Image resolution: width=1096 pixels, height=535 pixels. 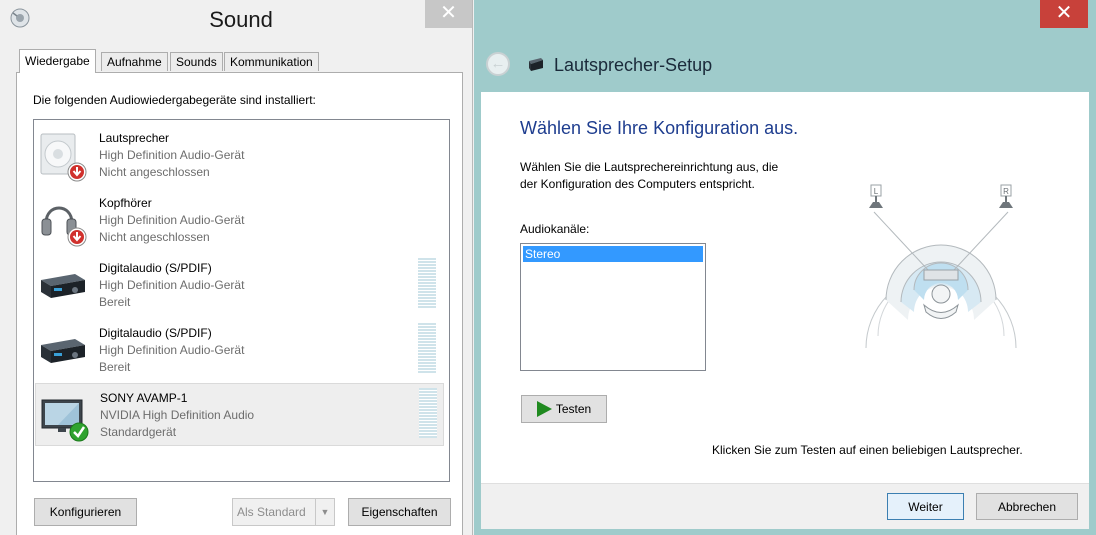 I want to click on device-name: SONY AVAMP-1, so click(x=144, y=398).